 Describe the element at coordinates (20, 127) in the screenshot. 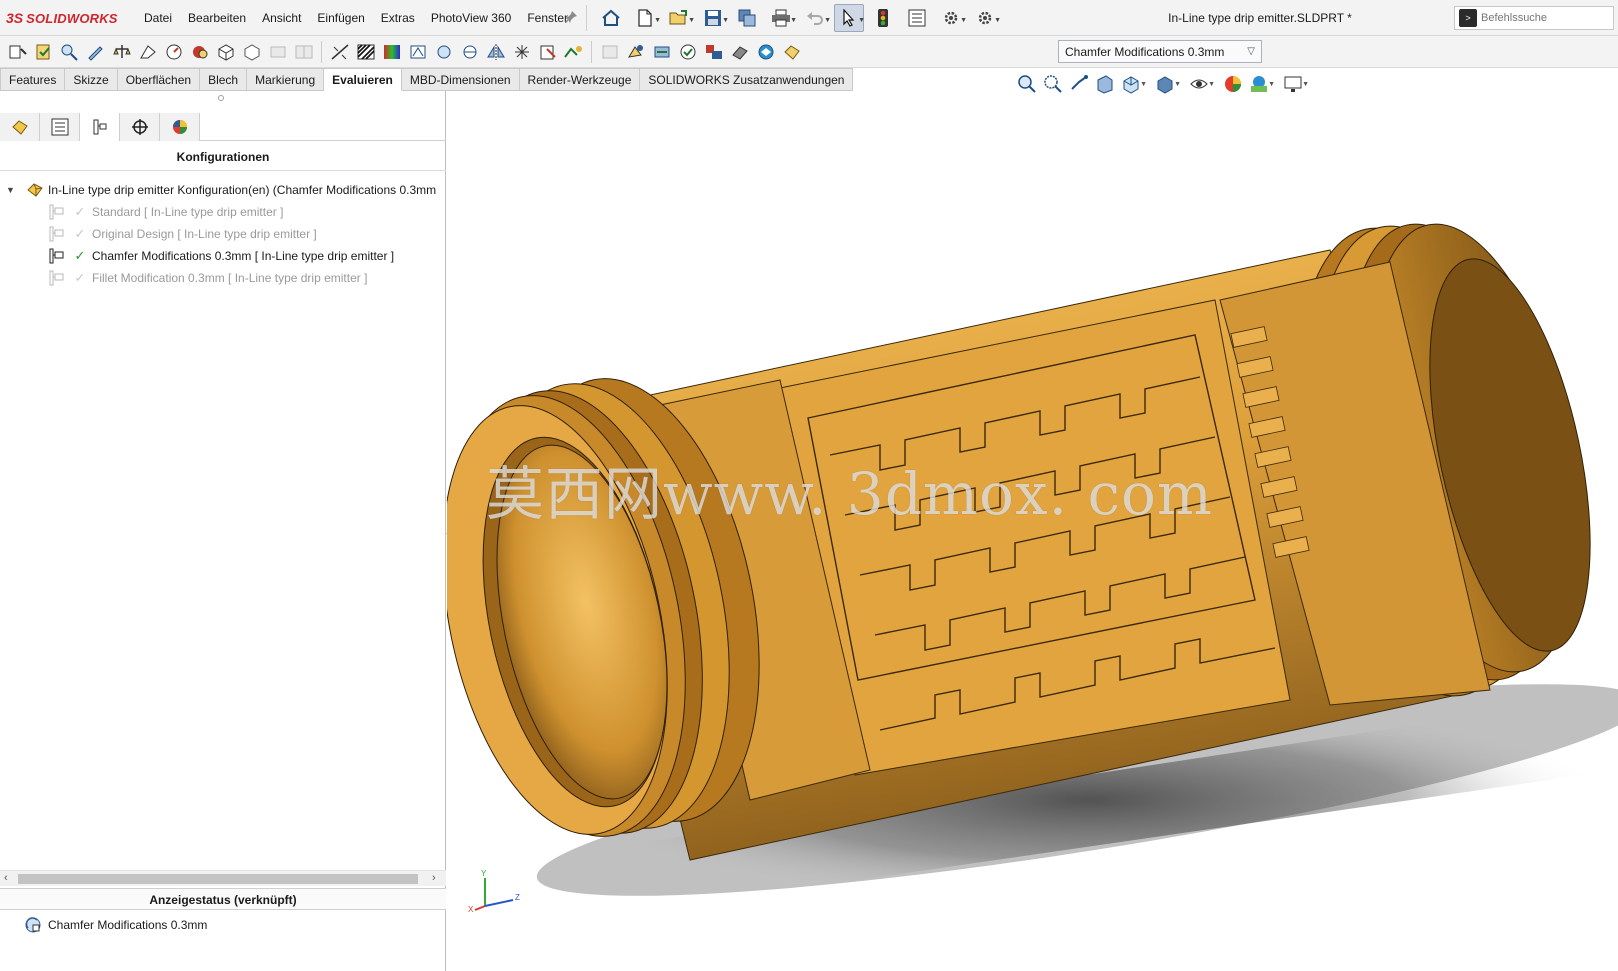

I see `tab-featuremanager` at that location.